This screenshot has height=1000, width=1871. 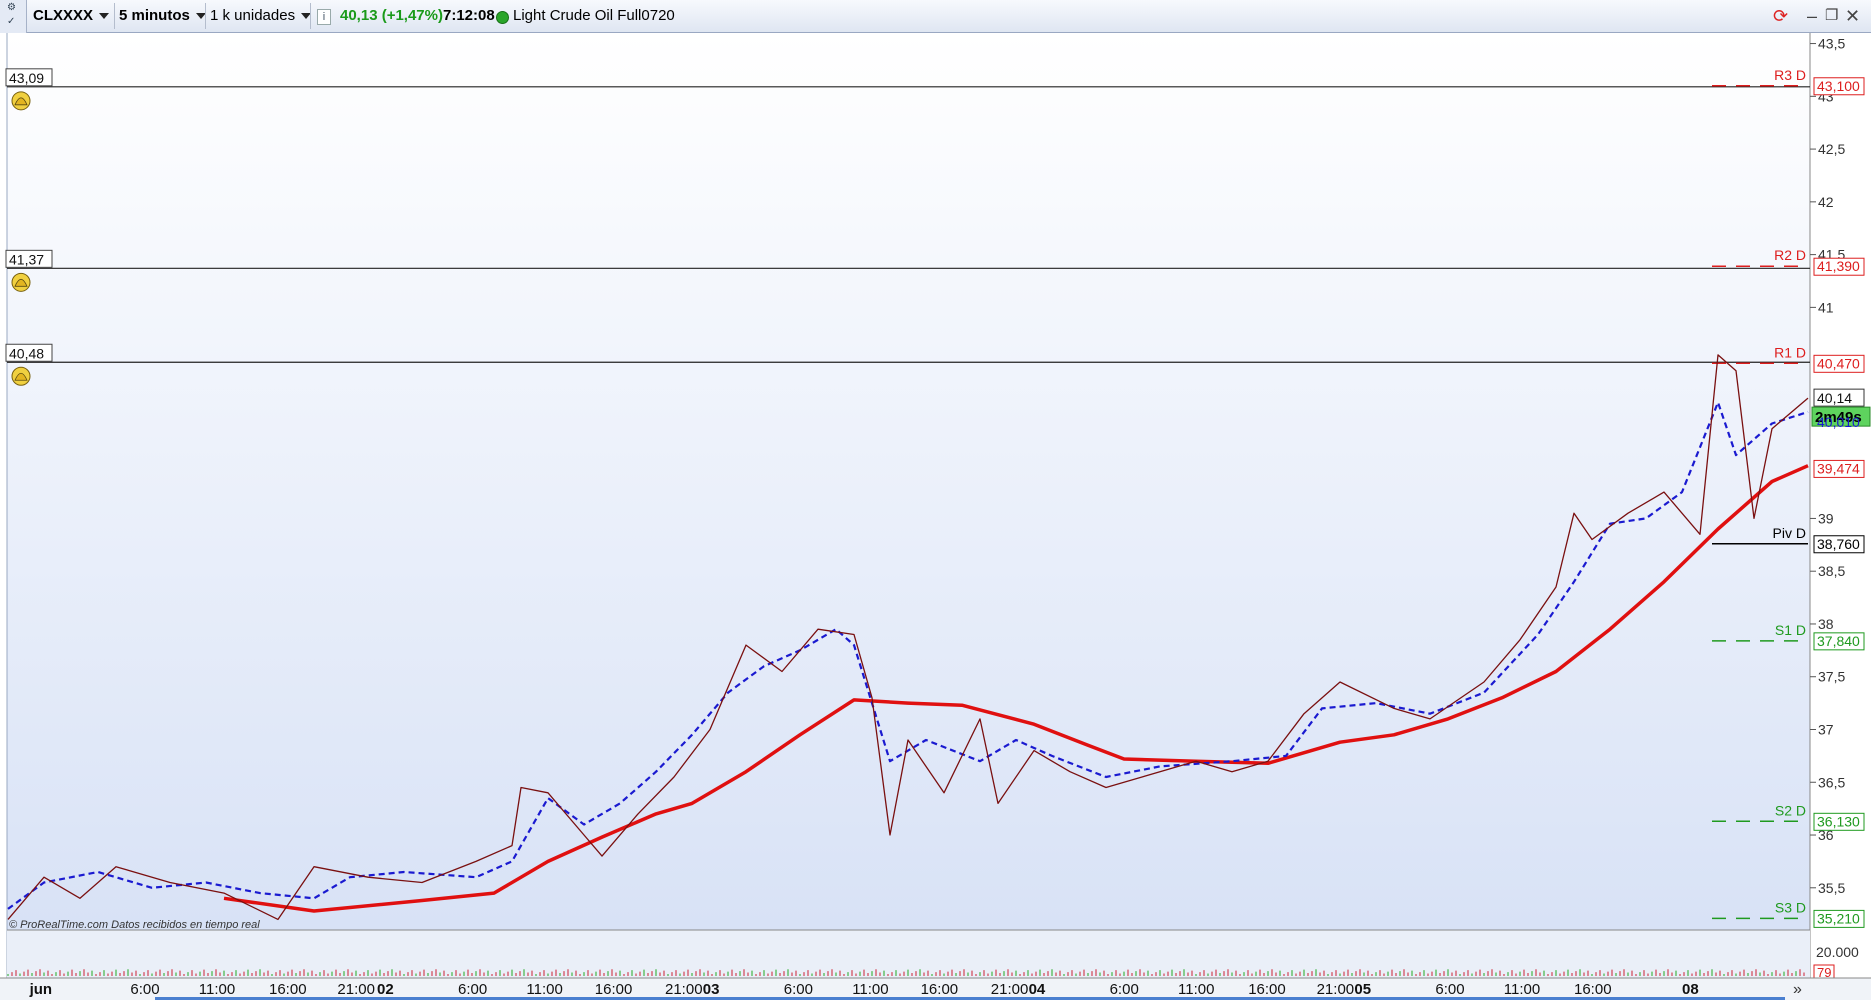 What do you see at coordinates (1831, 677) in the screenshot?
I see `price-tick-label: 37,5` at bounding box center [1831, 677].